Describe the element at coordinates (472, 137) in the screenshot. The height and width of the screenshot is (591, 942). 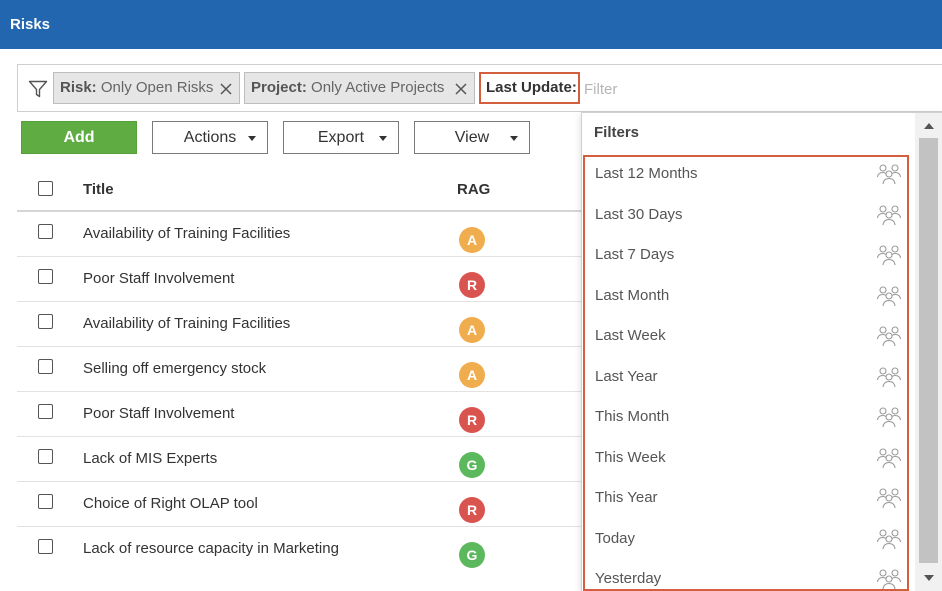
I see `view-button: View` at that location.